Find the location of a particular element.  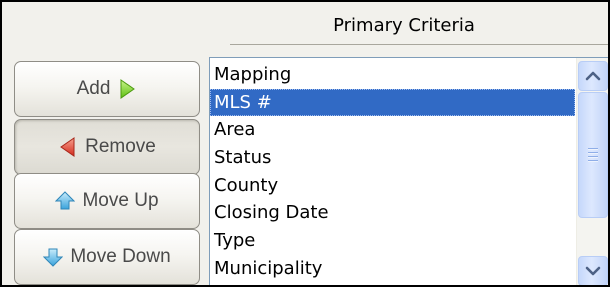

arrow-left-icon is located at coordinates (68, 147).